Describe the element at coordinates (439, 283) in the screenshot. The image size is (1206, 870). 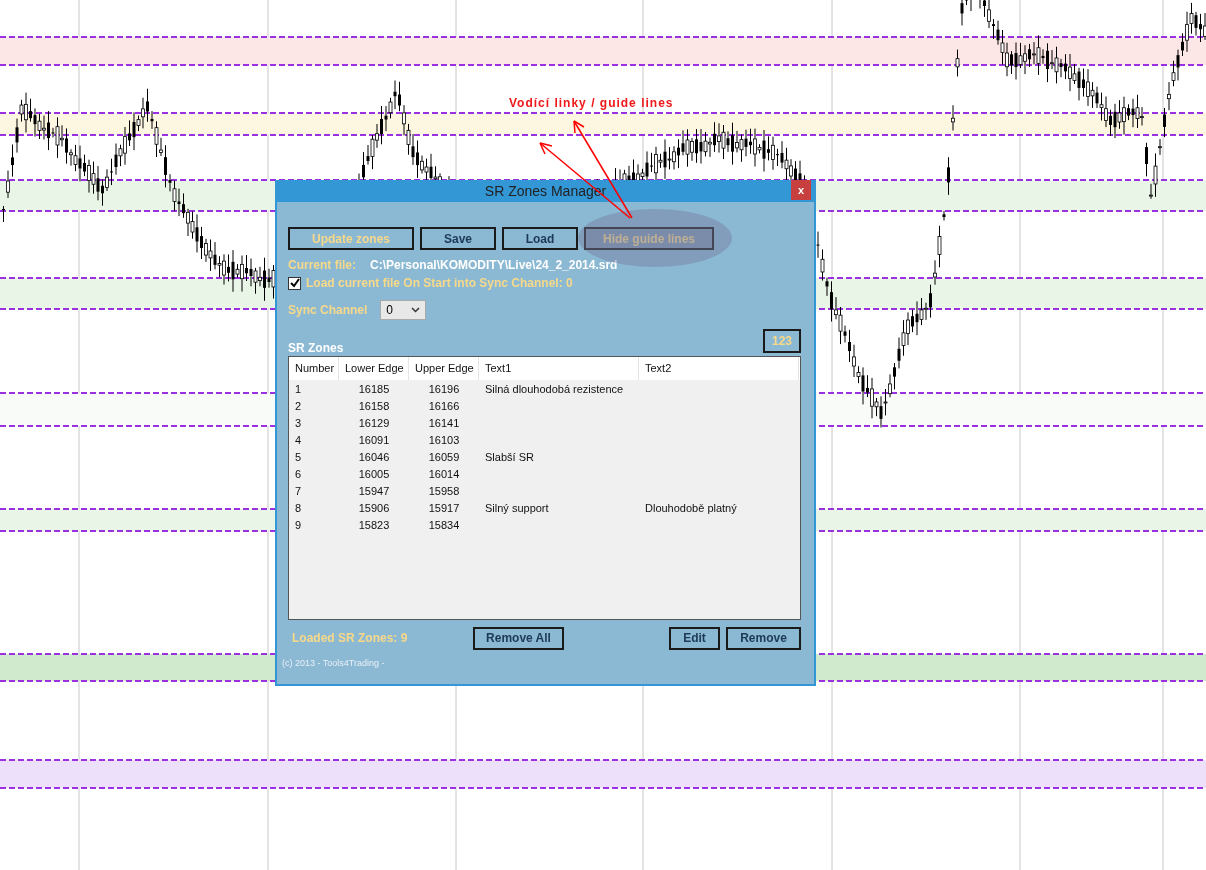
I see `checkbox-label: Load current file On Start into Sync Channel: 0` at that location.